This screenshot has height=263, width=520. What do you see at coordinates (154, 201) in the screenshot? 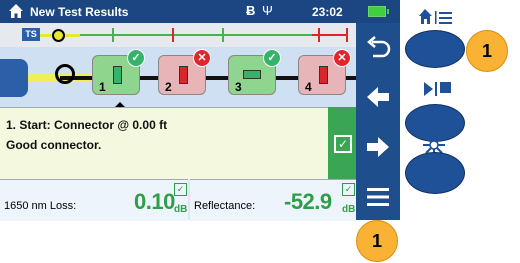
I see `loss-value: 0.10` at bounding box center [154, 201].